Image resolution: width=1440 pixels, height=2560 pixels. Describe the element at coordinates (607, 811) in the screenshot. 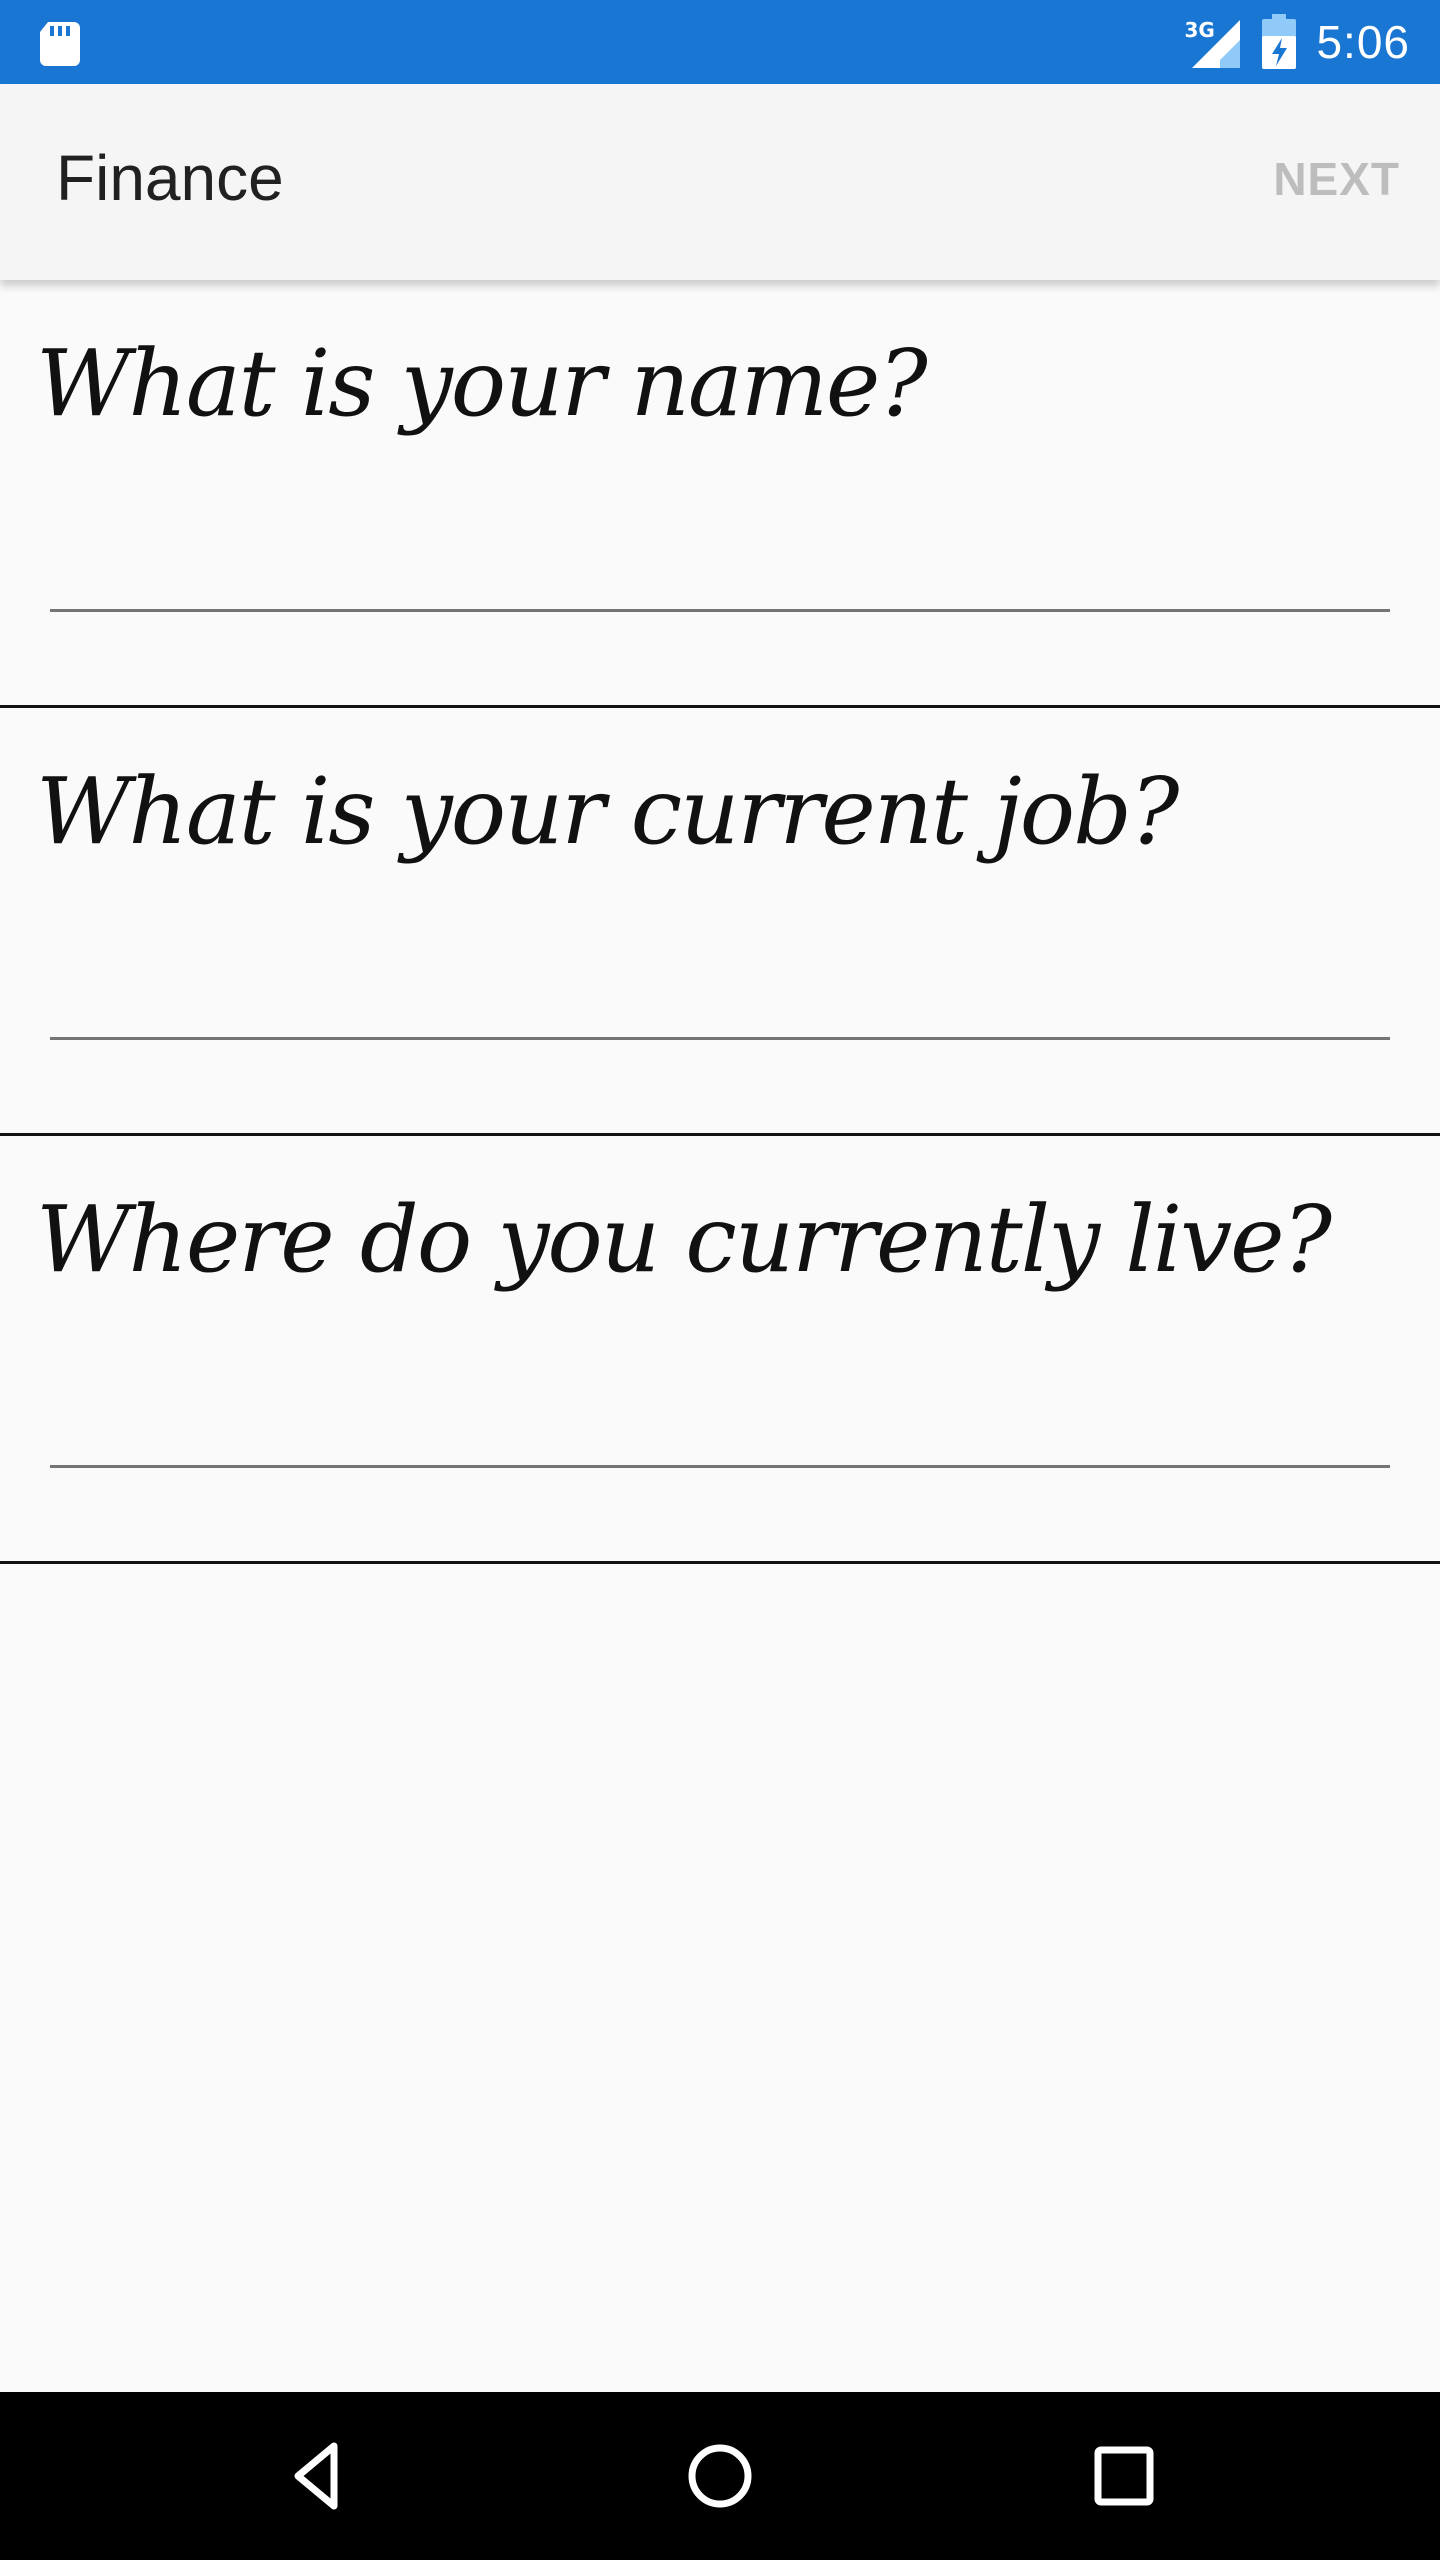

I see `question-label: What is your current job?` at that location.